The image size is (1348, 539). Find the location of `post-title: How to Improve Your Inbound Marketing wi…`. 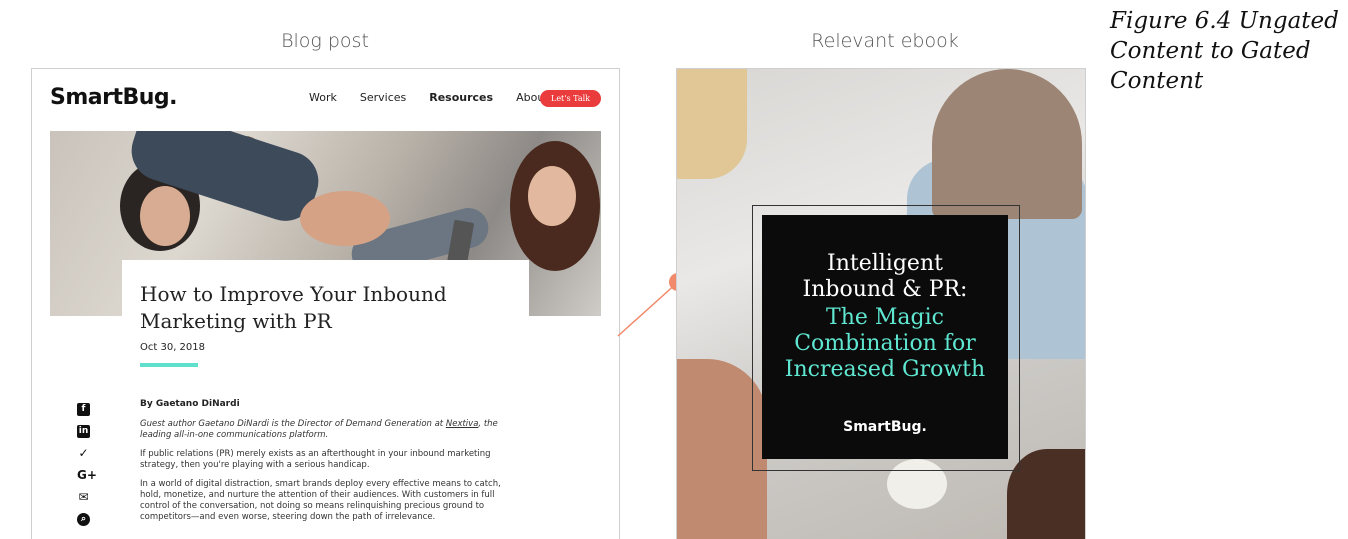

post-title: How to Improve Your Inbound Marketing wi… is located at coordinates (293, 307).